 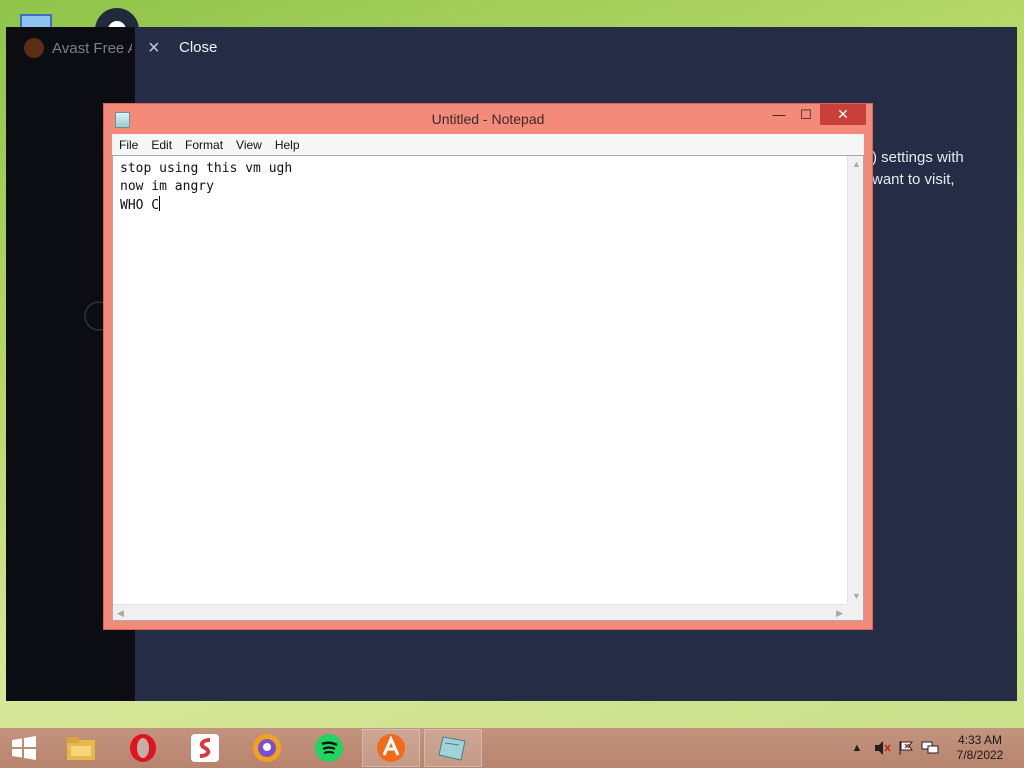 I want to click on clock-time: 4:33 AM, so click(x=980, y=740).